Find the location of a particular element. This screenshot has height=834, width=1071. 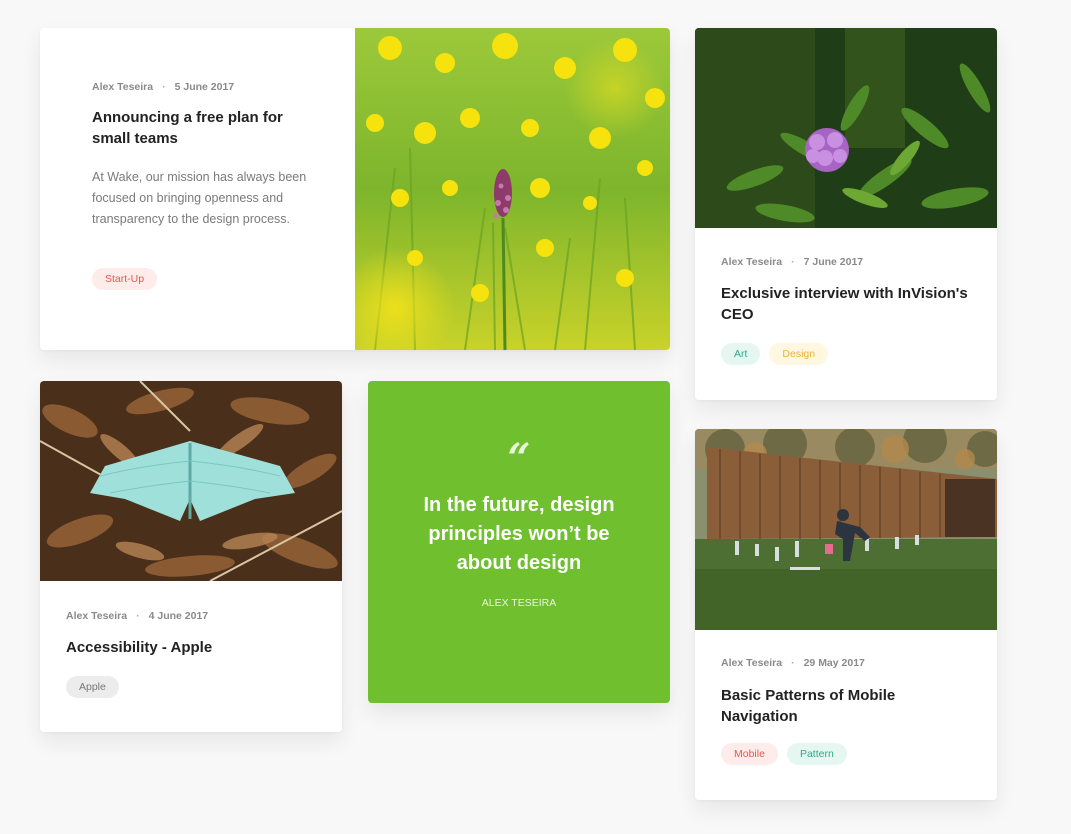

tag-design: Design is located at coordinates (799, 354).